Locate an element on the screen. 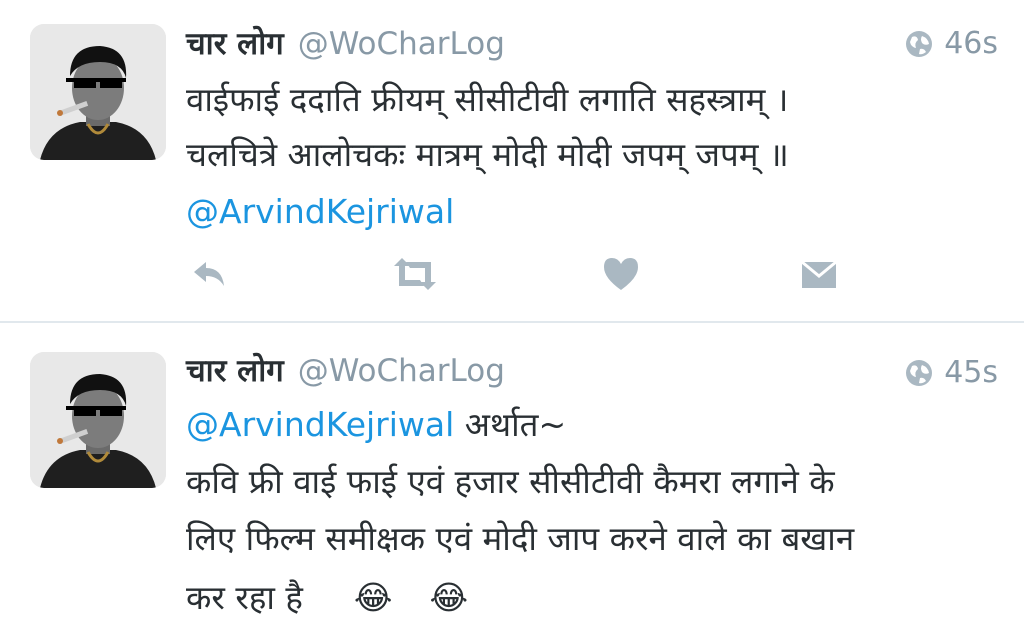 The width and height of the screenshot is (1024, 644). retweet-icon is located at coordinates (415, 274).